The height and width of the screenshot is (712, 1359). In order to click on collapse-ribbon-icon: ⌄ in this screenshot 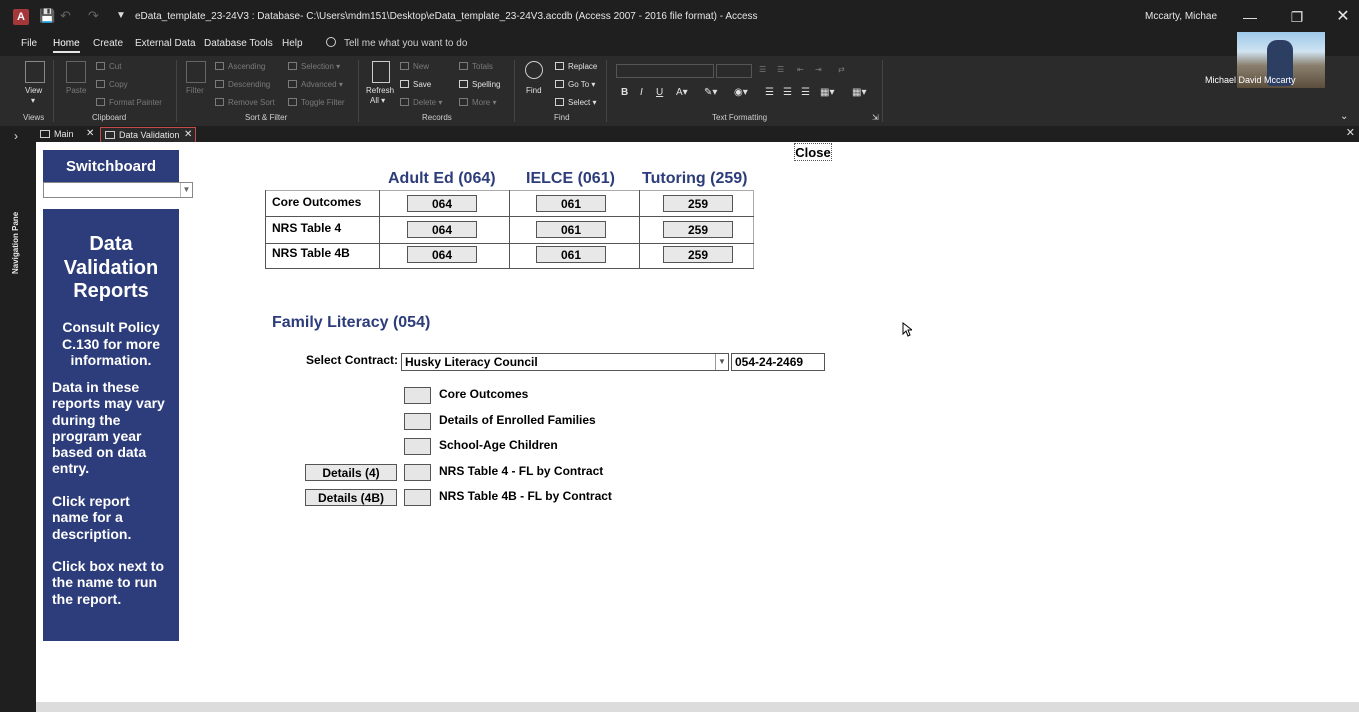, I will do `click(1344, 116)`.